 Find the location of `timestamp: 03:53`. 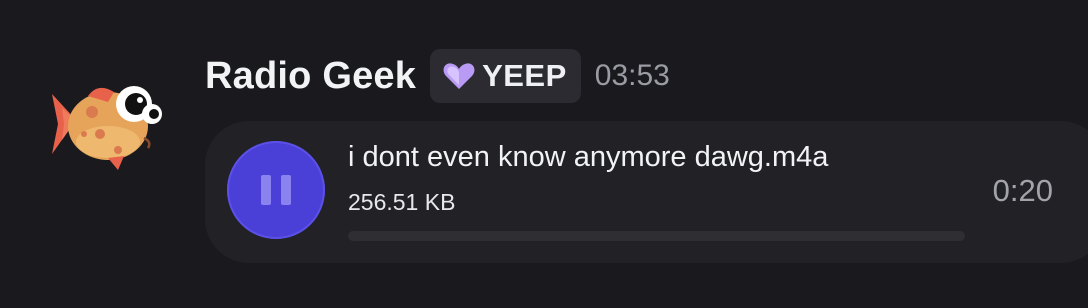

timestamp: 03:53 is located at coordinates (632, 75).